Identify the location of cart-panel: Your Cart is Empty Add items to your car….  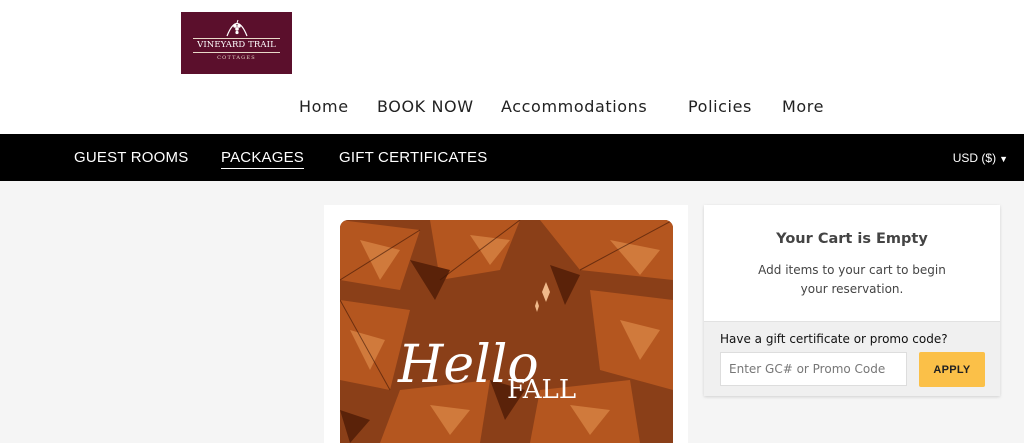
(852, 300).